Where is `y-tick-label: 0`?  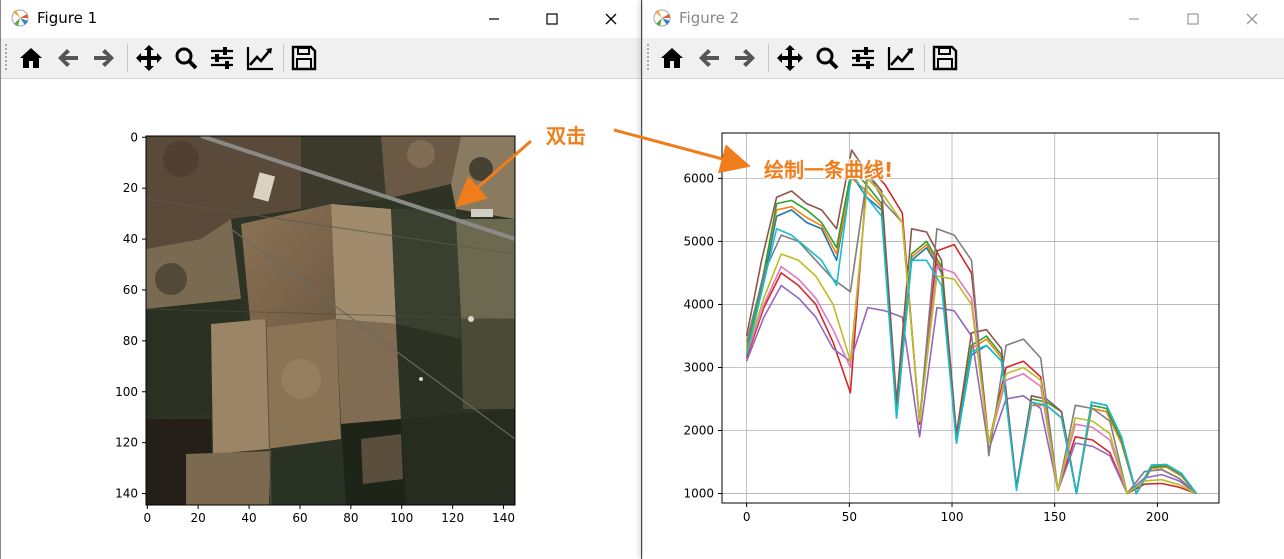 y-tick-label: 0 is located at coordinates (134, 137).